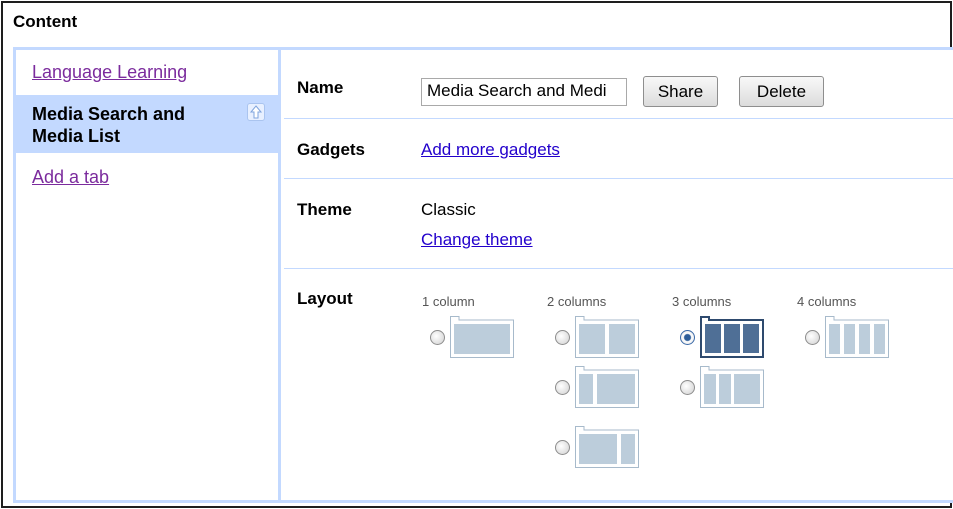 The image size is (953, 509). Describe the element at coordinates (477, 240) in the screenshot. I see `change-theme-link: Change theme` at that location.